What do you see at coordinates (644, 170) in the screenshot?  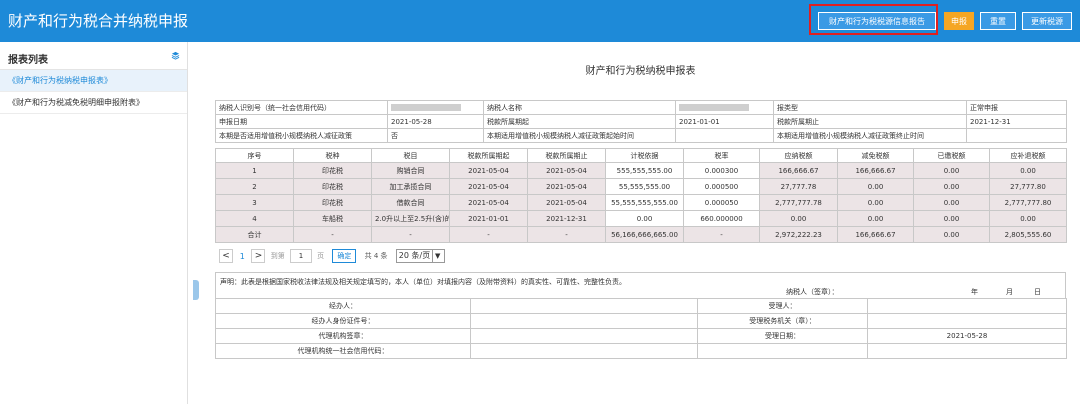 I see `table-cell: 555,555,555.00` at bounding box center [644, 170].